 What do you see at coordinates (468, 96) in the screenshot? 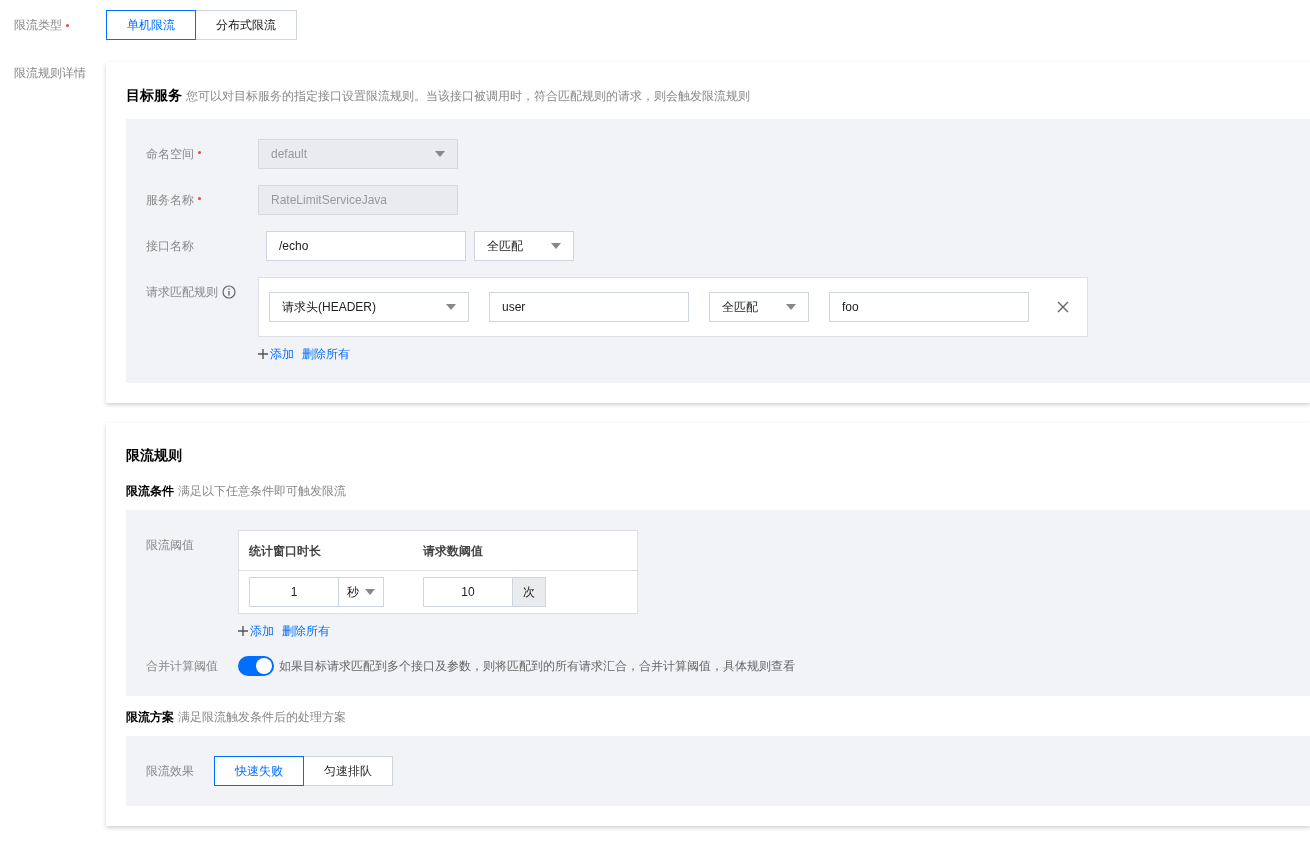
I see `section-description: 您可以对目标服务的指定接口设置限流规则。当该接口被调用时，符合匹配规则的请求，则会触发限流规则` at bounding box center [468, 96].